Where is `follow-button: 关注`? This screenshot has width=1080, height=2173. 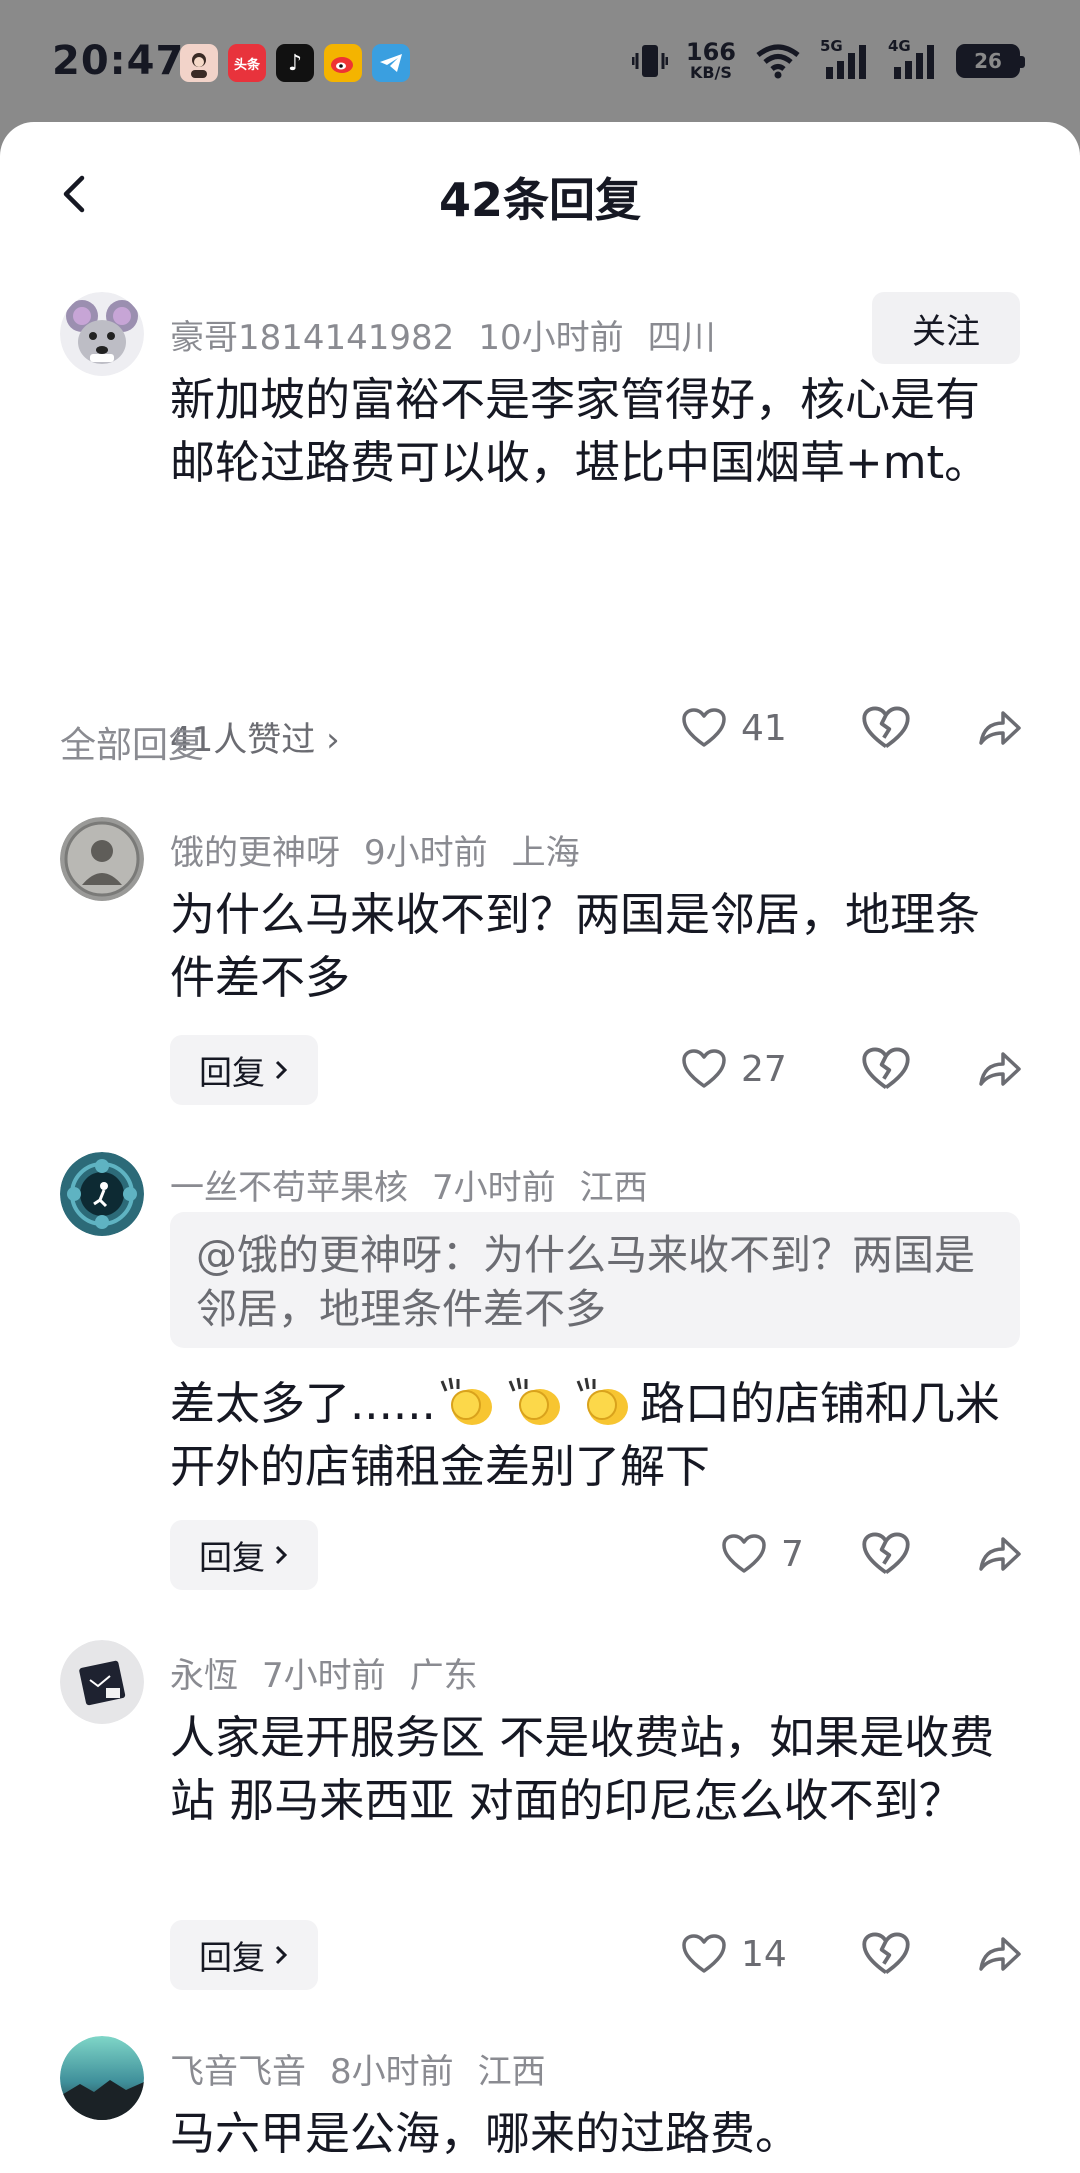
follow-button: 关注 is located at coordinates (946, 328).